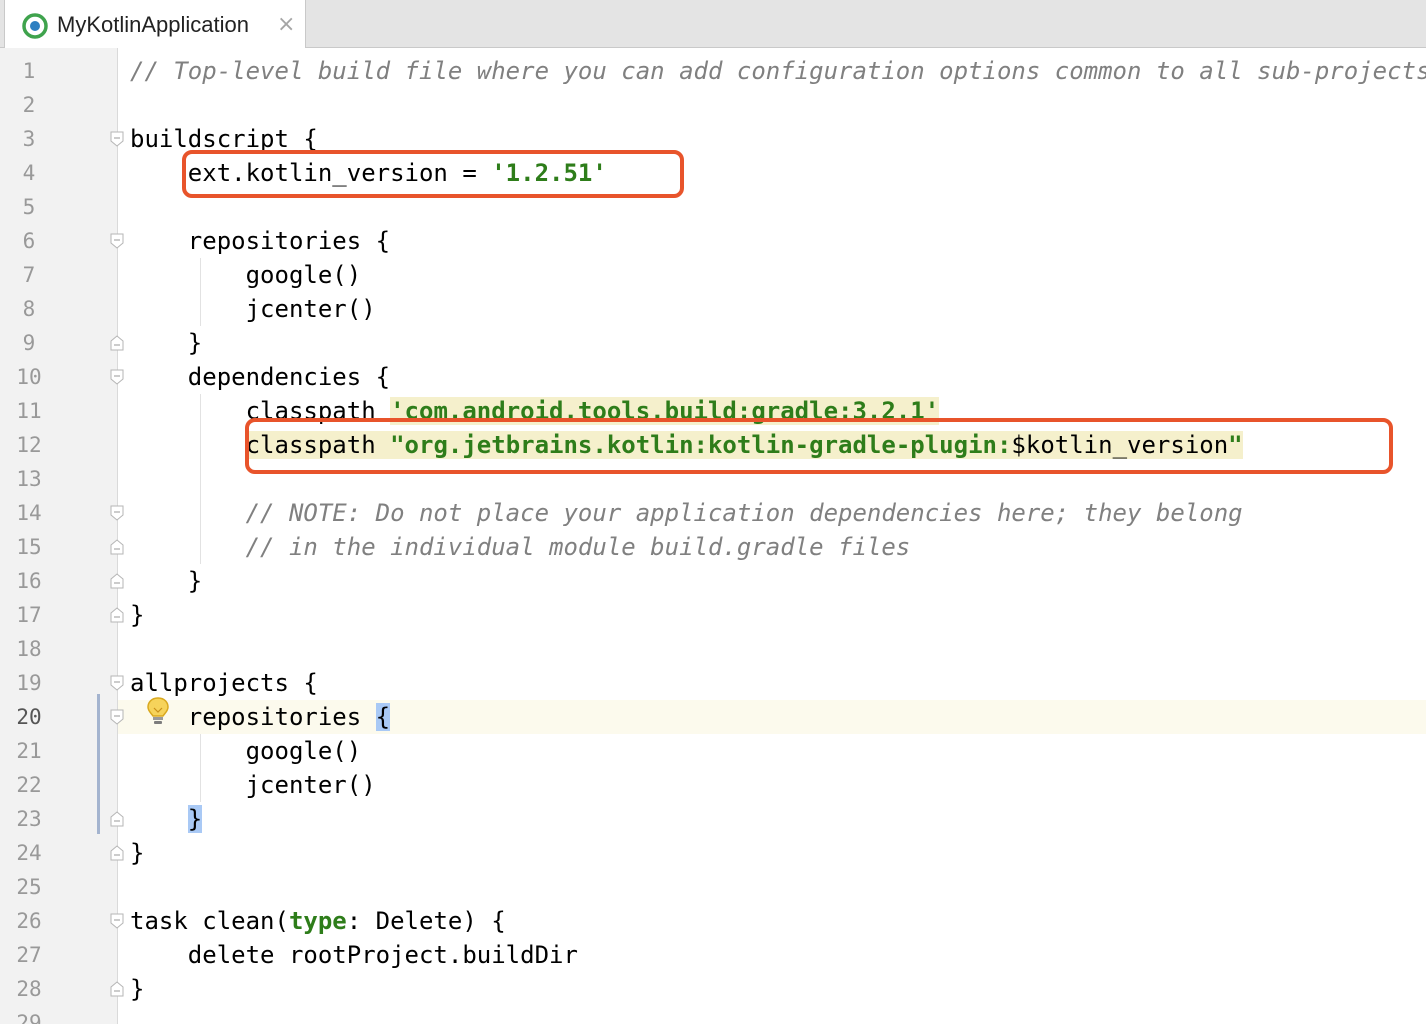 Image resolution: width=1426 pixels, height=1024 pixels. Describe the element at coordinates (29, 173) in the screenshot. I see `line-number: 4` at that location.